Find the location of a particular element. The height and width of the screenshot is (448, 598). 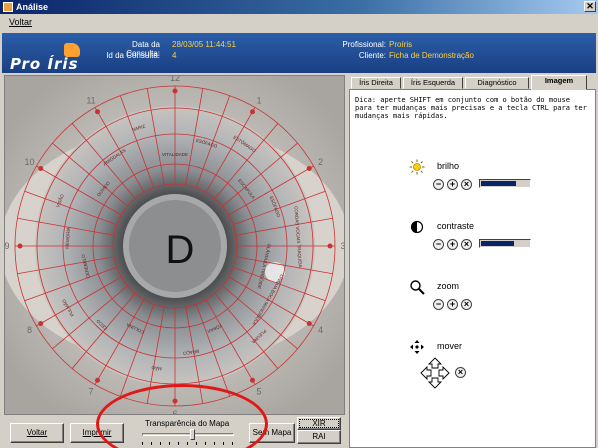

clock-number: 11 is located at coordinates (90, 101).